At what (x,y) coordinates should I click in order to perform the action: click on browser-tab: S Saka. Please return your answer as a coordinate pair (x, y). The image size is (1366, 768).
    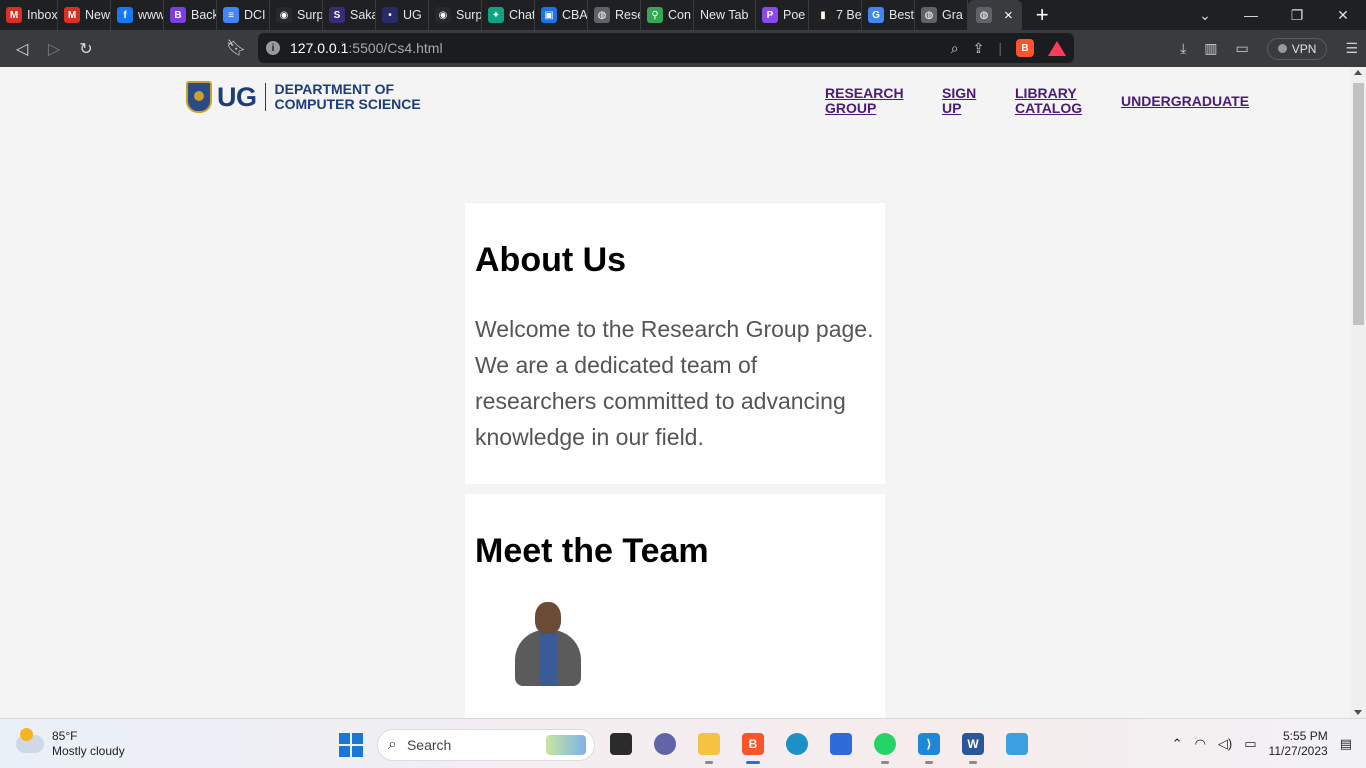
    Looking at the image, I should click on (349, 15).